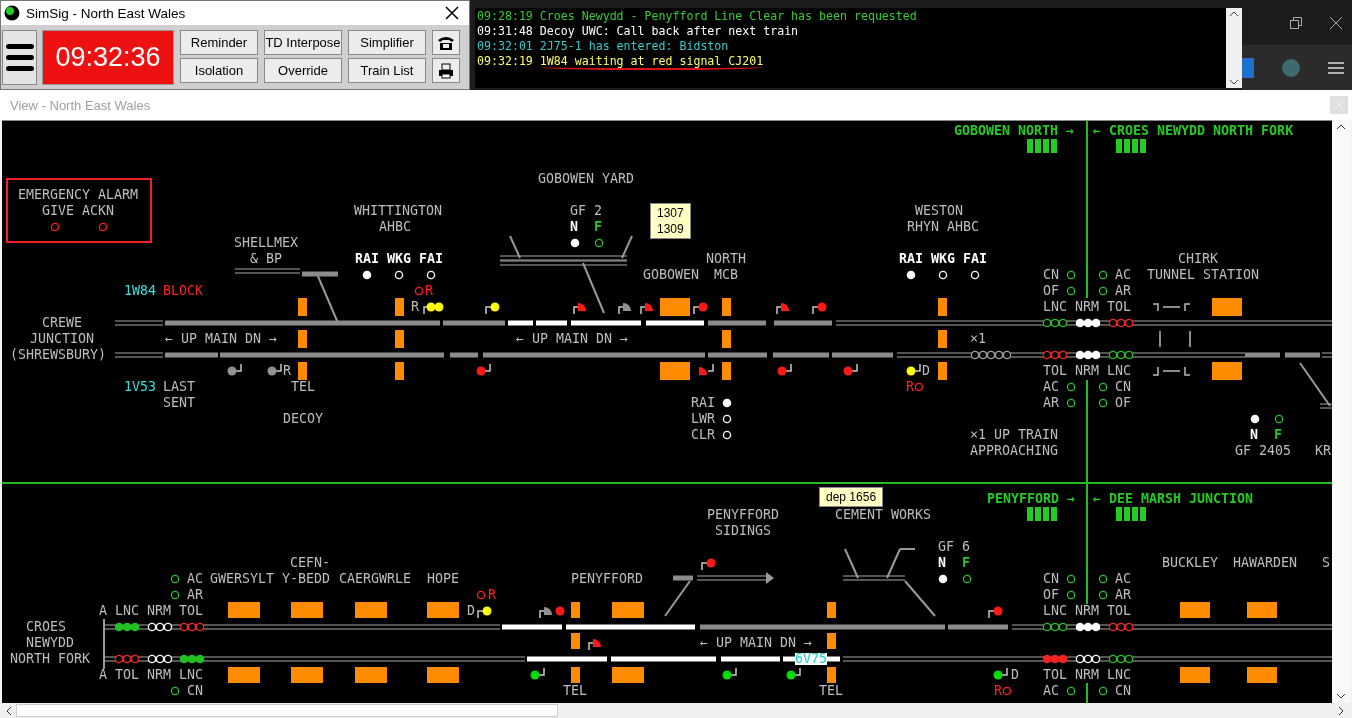 This screenshot has width=1352, height=718. What do you see at coordinates (9, 710) in the screenshot?
I see `scroll-left-icon` at bounding box center [9, 710].